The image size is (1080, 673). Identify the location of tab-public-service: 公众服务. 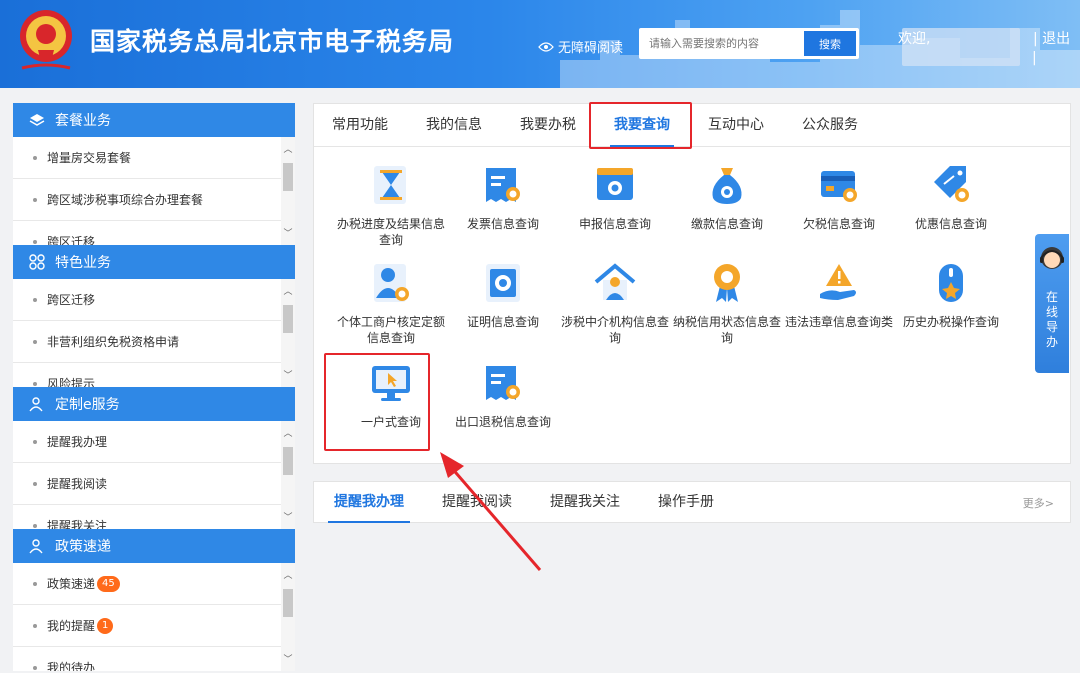
(830, 125).